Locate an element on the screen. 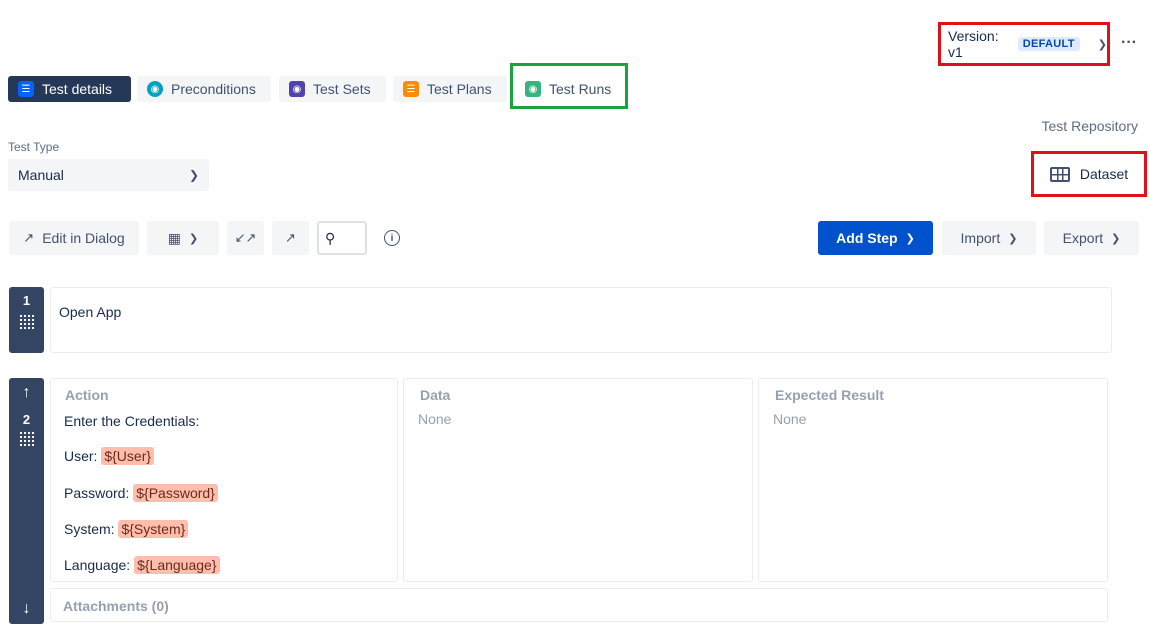  dataset-button: Dataset is located at coordinates (1089, 174).